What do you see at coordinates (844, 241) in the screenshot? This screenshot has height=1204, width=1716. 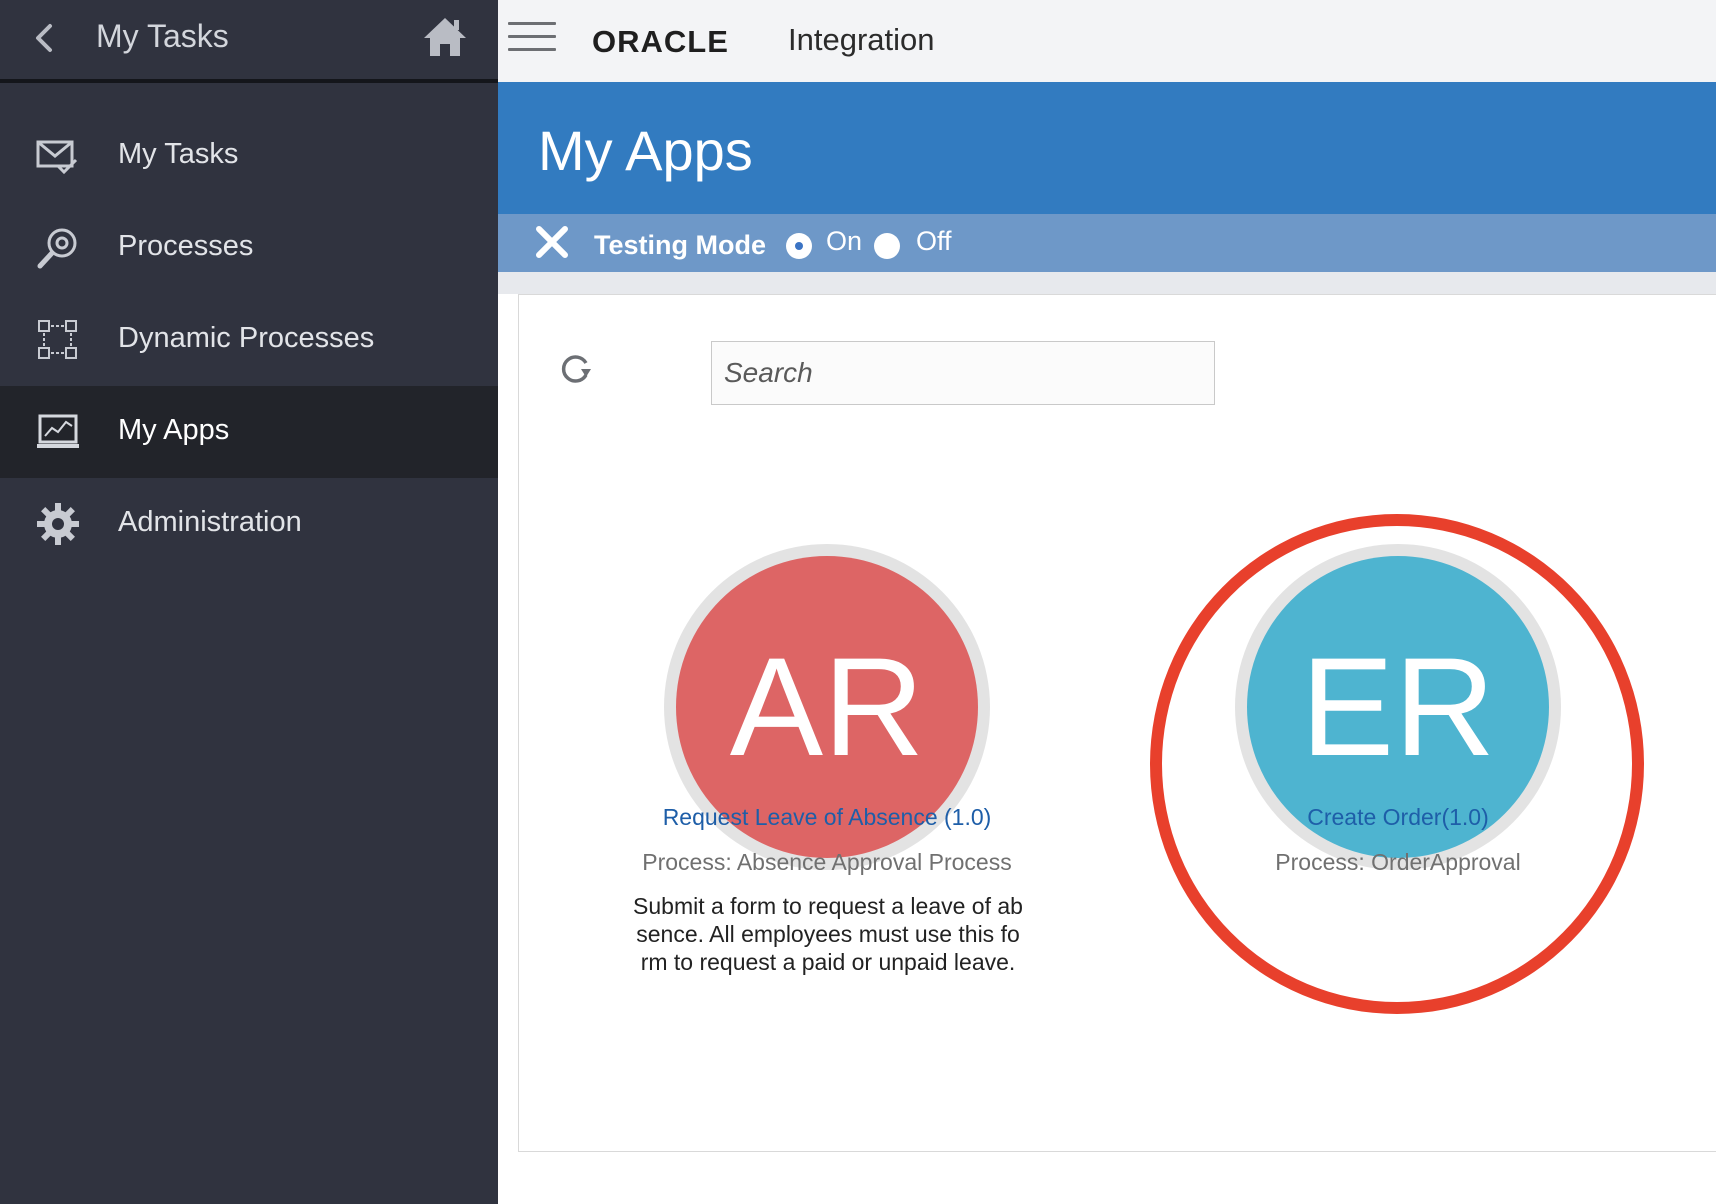 I see `testing-mode-on-label: On` at bounding box center [844, 241].